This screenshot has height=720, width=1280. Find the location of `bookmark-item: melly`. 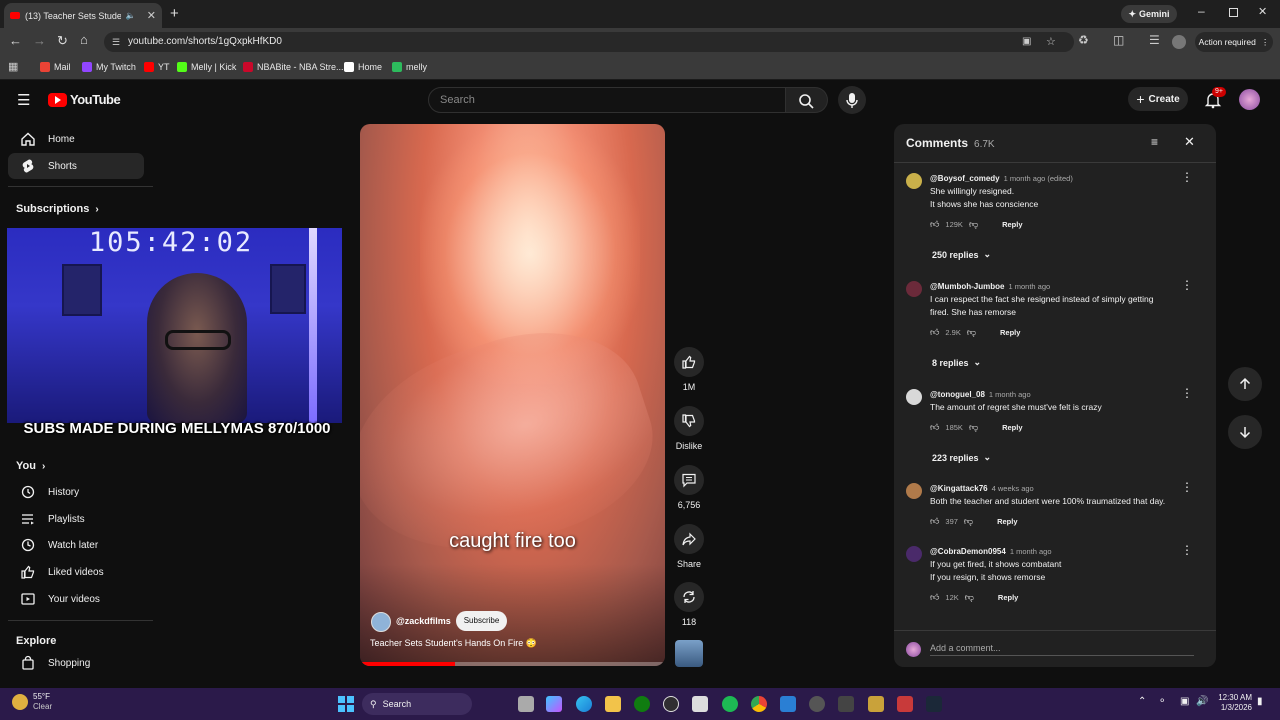

bookmark-item: melly is located at coordinates (409, 67).